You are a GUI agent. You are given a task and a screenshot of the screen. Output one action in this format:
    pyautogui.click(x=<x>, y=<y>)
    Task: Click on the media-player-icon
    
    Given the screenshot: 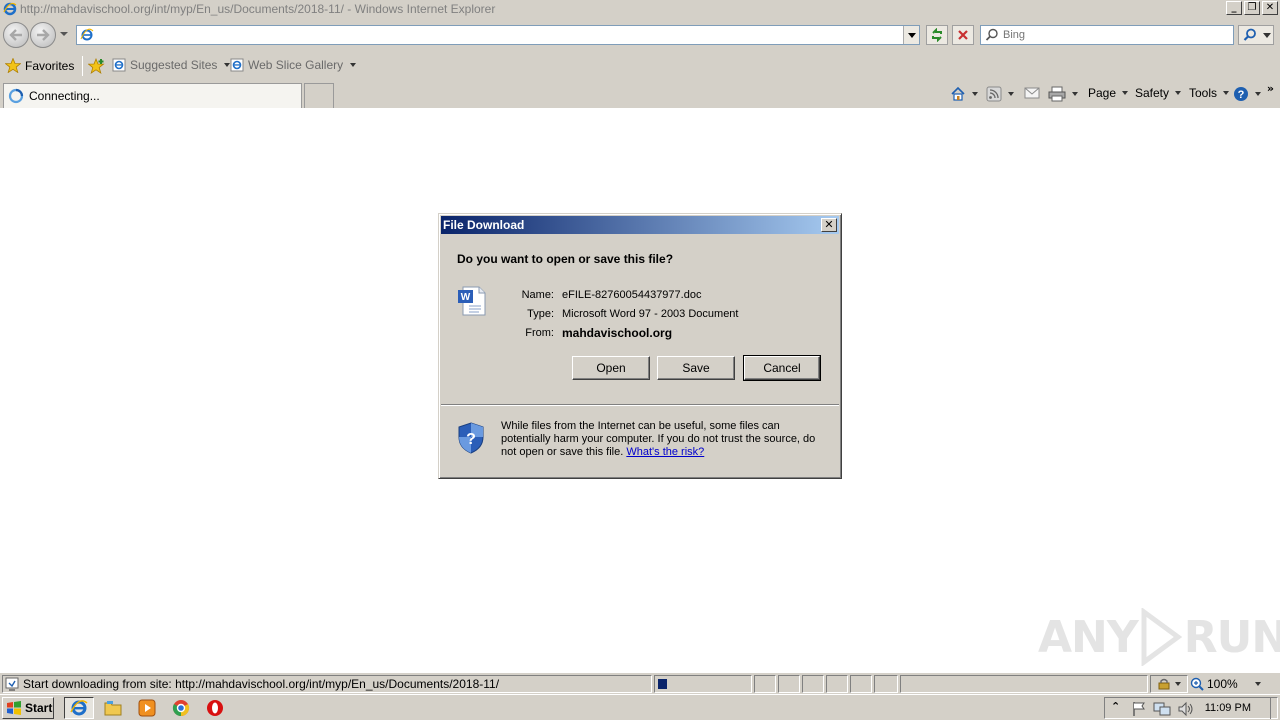 What is the action you would take?
    pyautogui.click(x=147, y=708)
    